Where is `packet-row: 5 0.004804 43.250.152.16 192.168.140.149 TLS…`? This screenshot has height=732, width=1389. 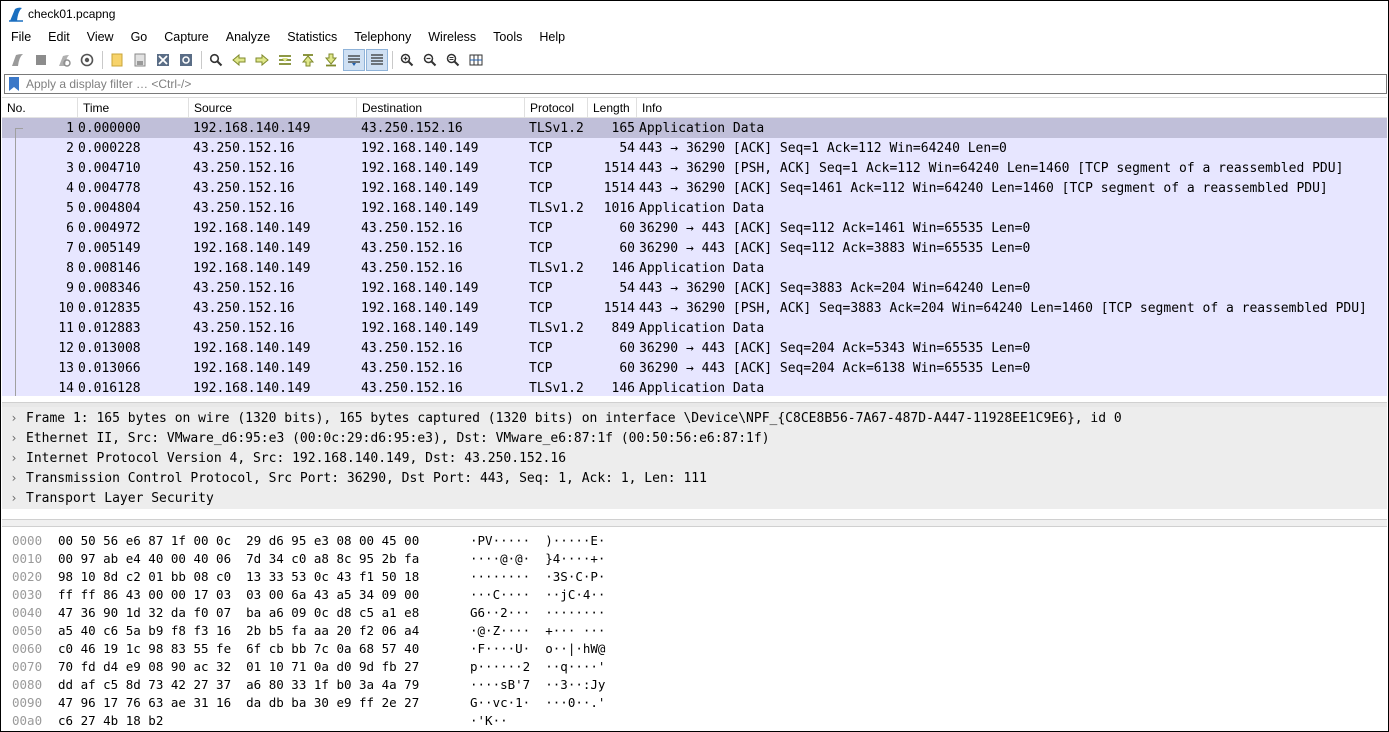 packet-row: 5 0.004804 43.250.152.16 192.168.140.149 TLS… is located at coordinates (694, 208).